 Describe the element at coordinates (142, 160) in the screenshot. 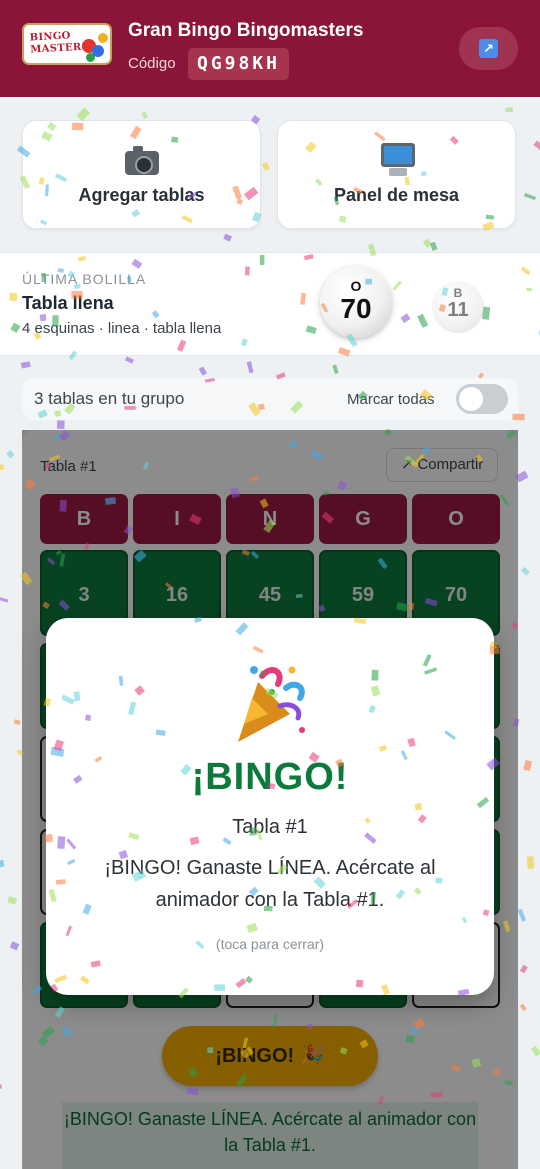

I see `camera-icon` at that location.